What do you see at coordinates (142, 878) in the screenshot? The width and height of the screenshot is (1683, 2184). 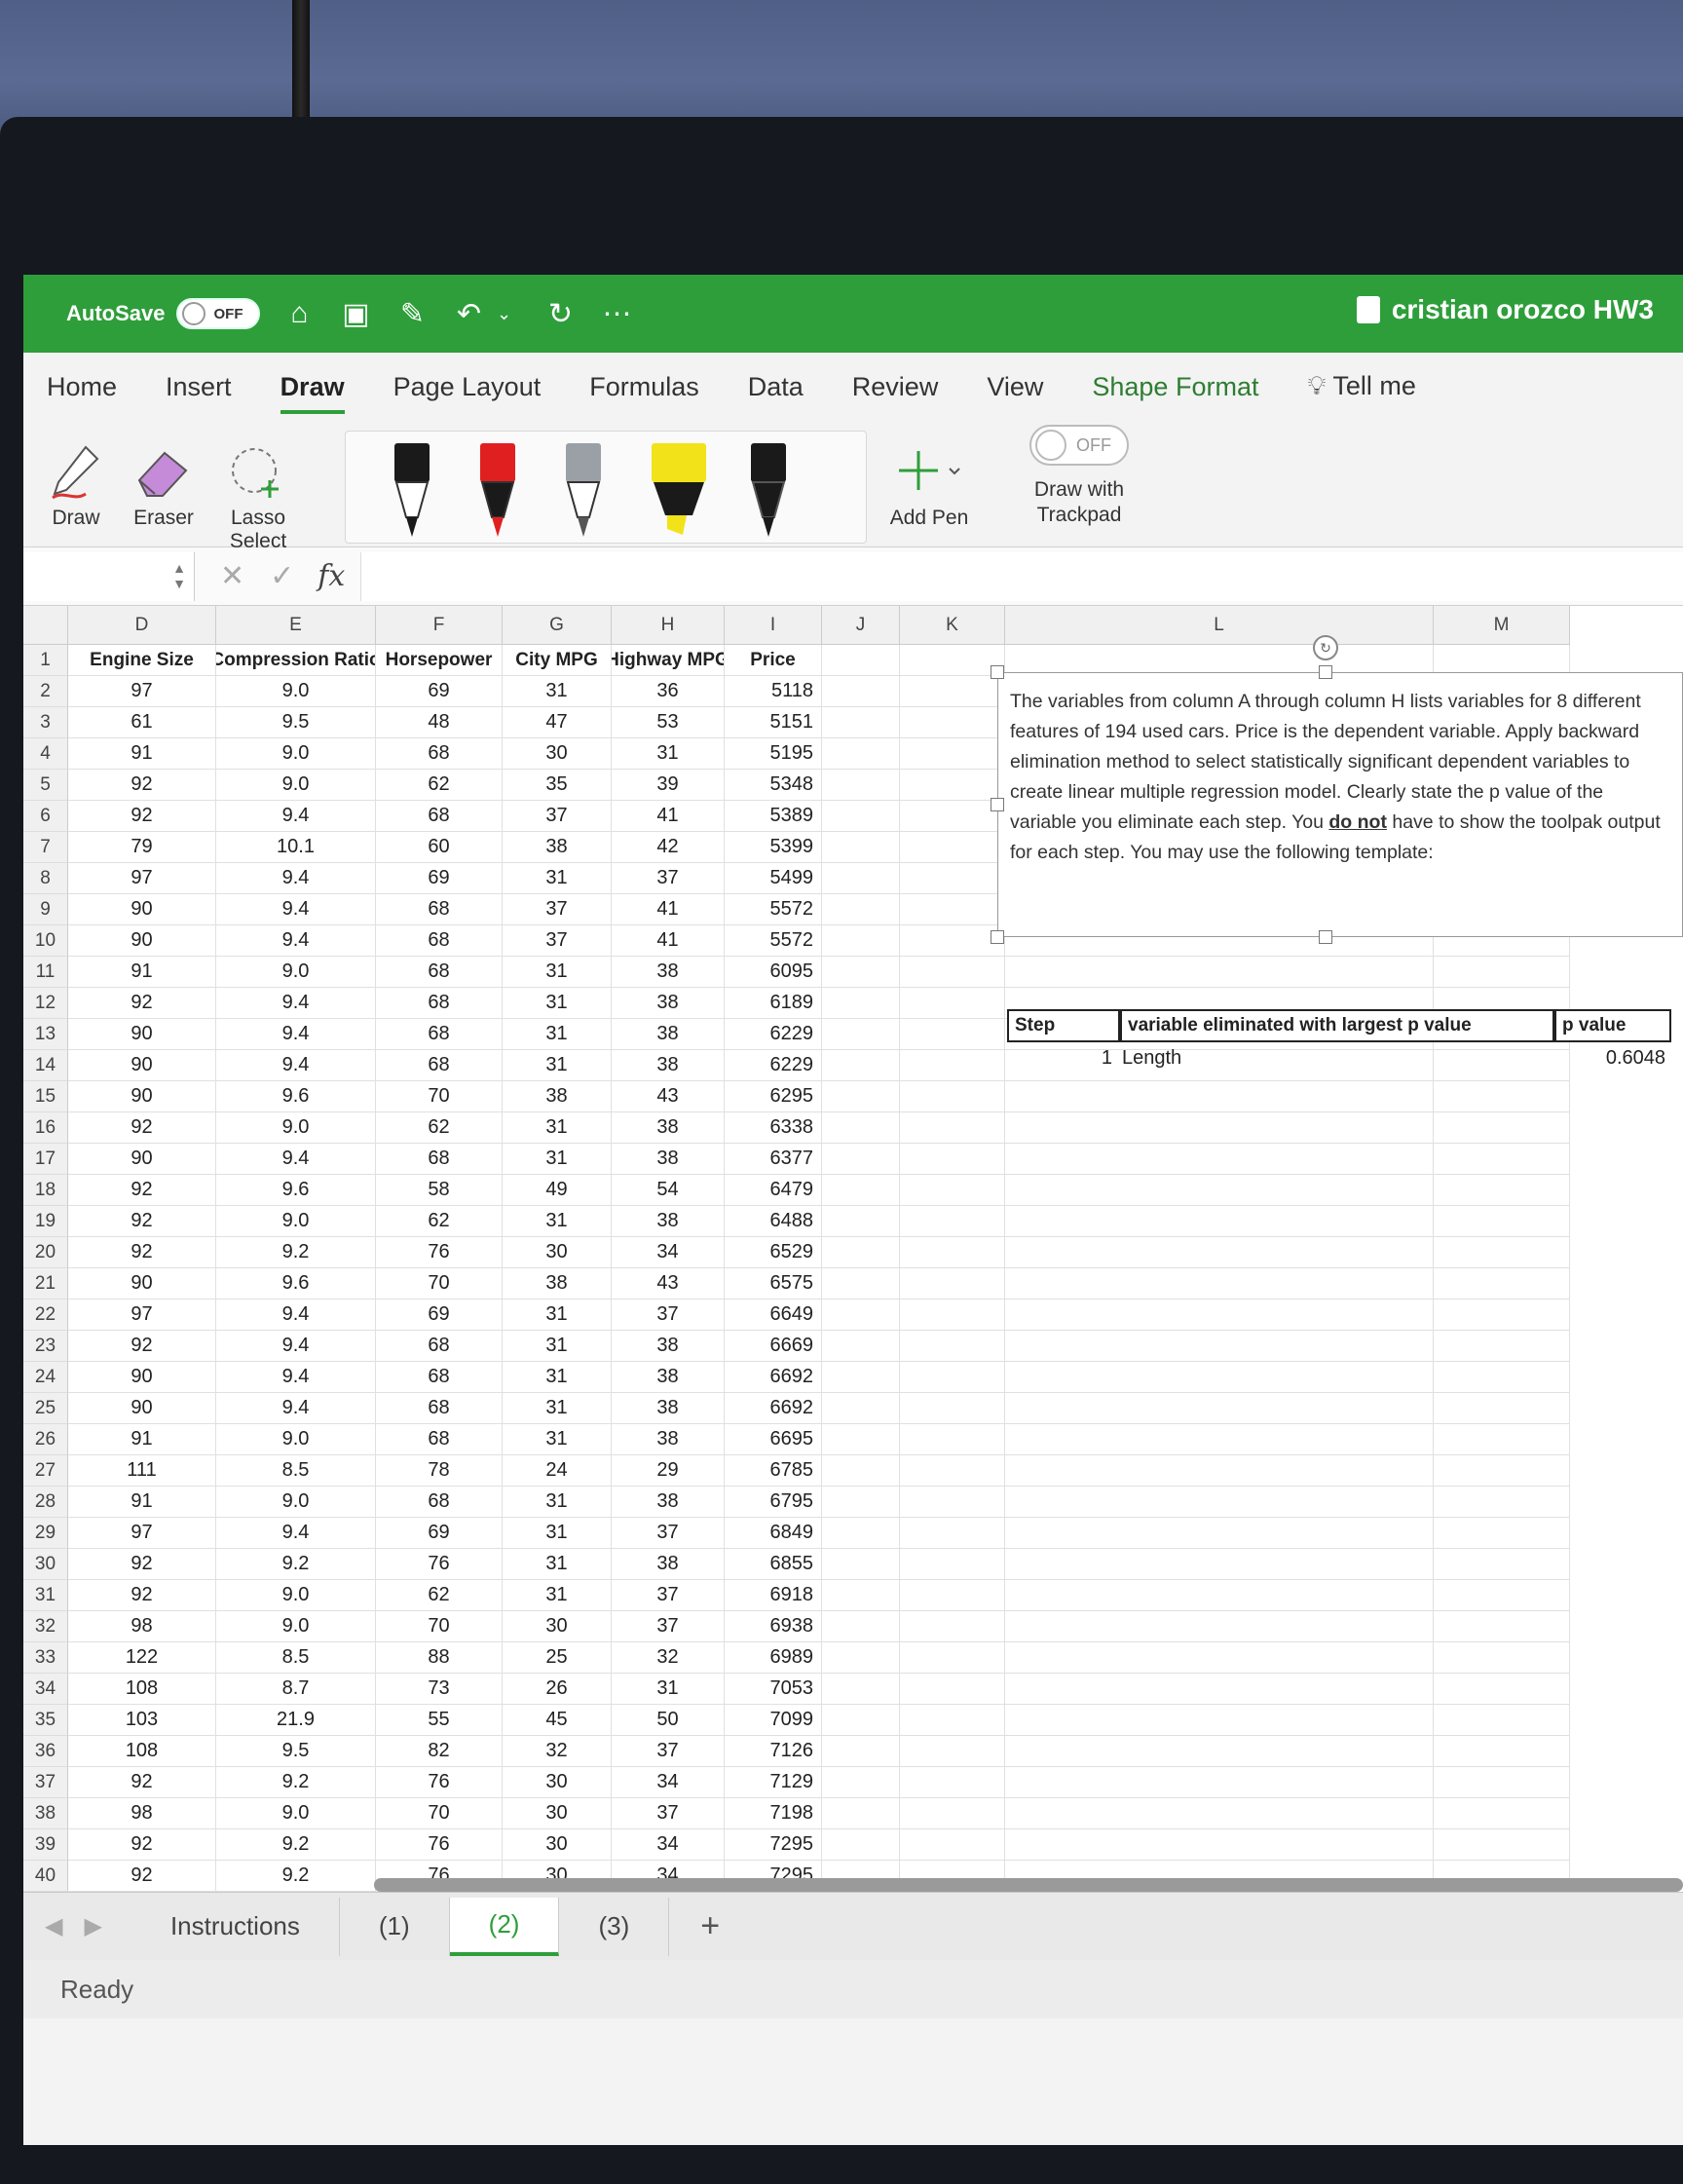 I see `table-cell: 97` at bounding box center [142, 878].